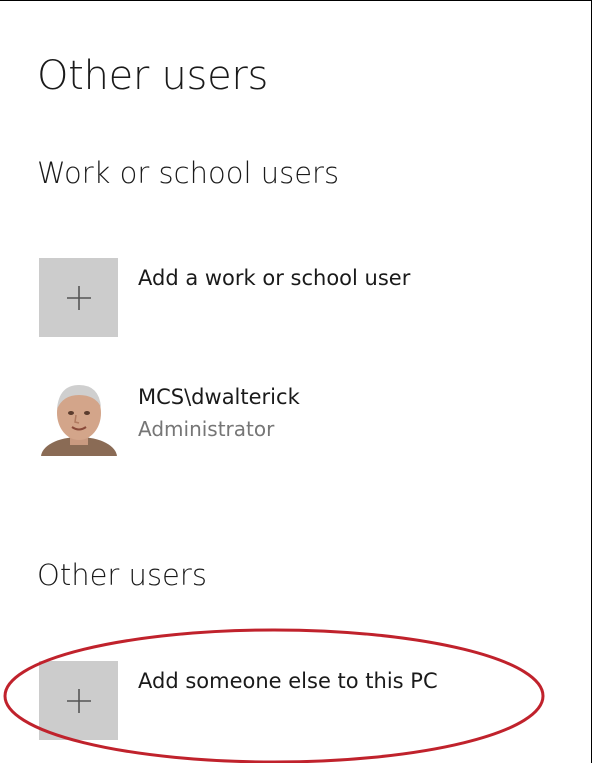 Image resolution: width=595 pixels, height=763 pixels. What do you see at coordinates (274, 278) in the screenshot?
I see `add-work-school-user-label: Add a work or school user` at bounding box center [274, 278].